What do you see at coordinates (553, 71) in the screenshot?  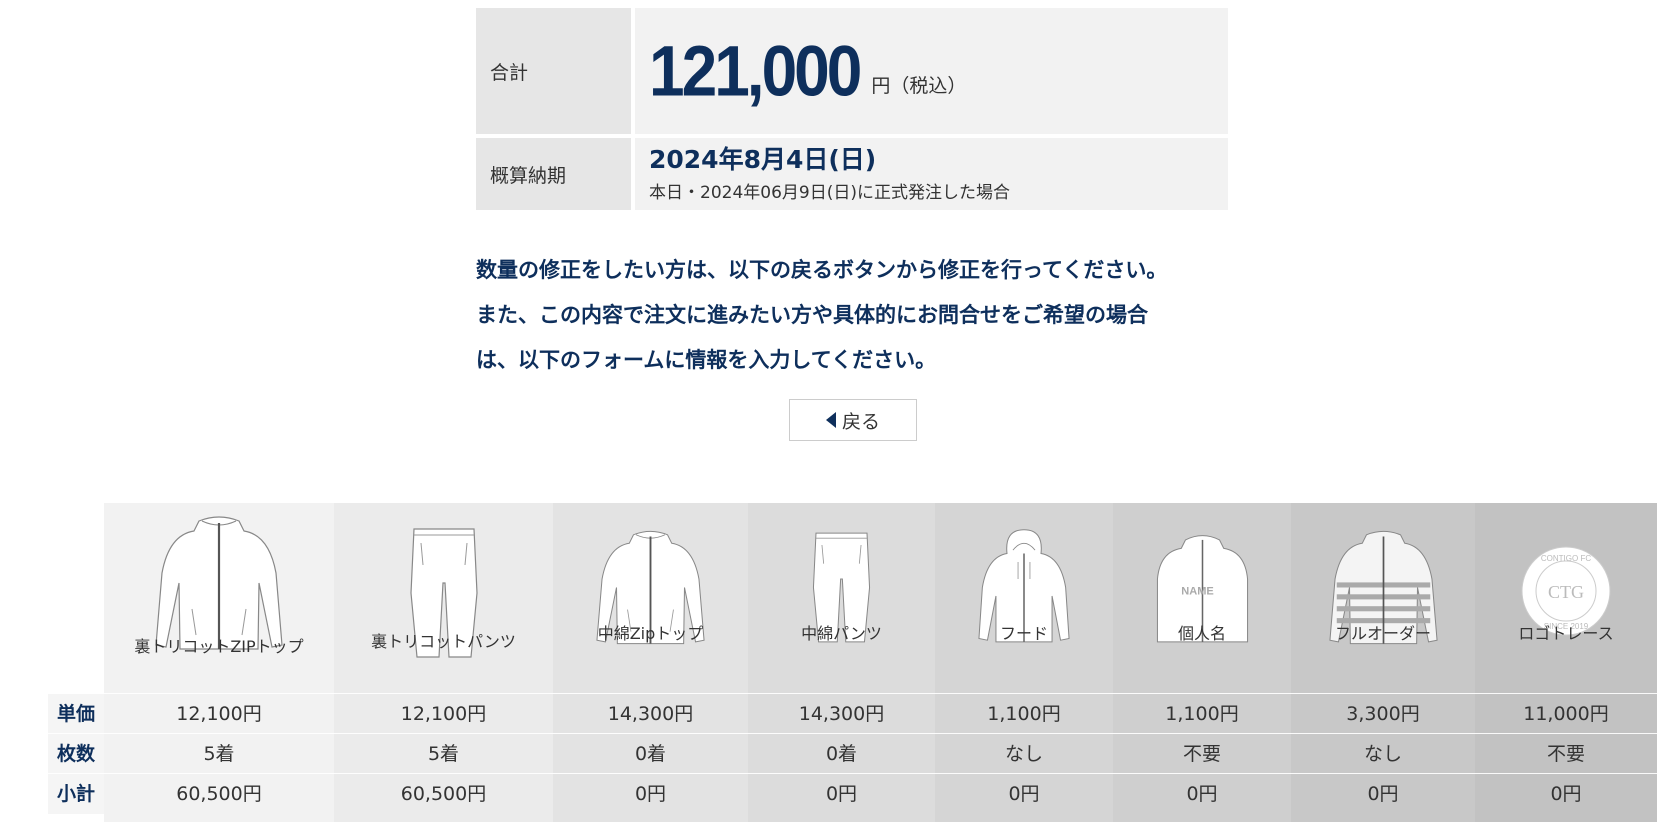 I see `total-label: 合計` at bounding box center [553, 71].